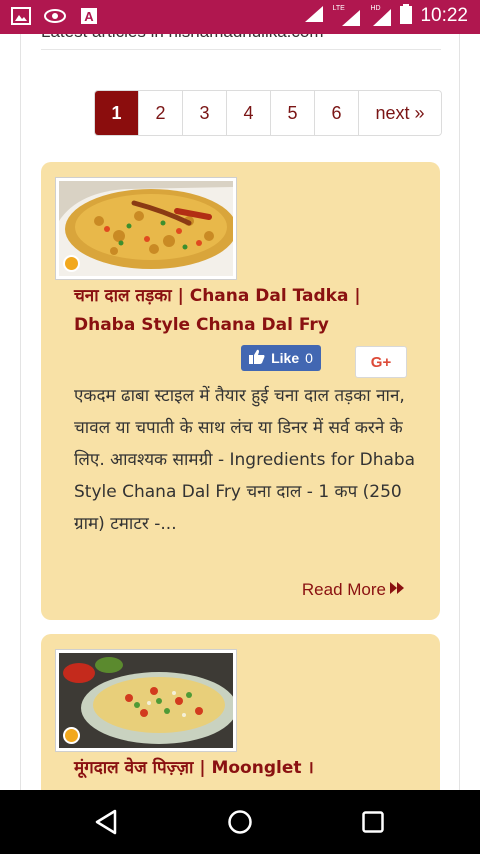 The image size is (480, 854). I want to click on page-3-link: 3, so click(205, 113).